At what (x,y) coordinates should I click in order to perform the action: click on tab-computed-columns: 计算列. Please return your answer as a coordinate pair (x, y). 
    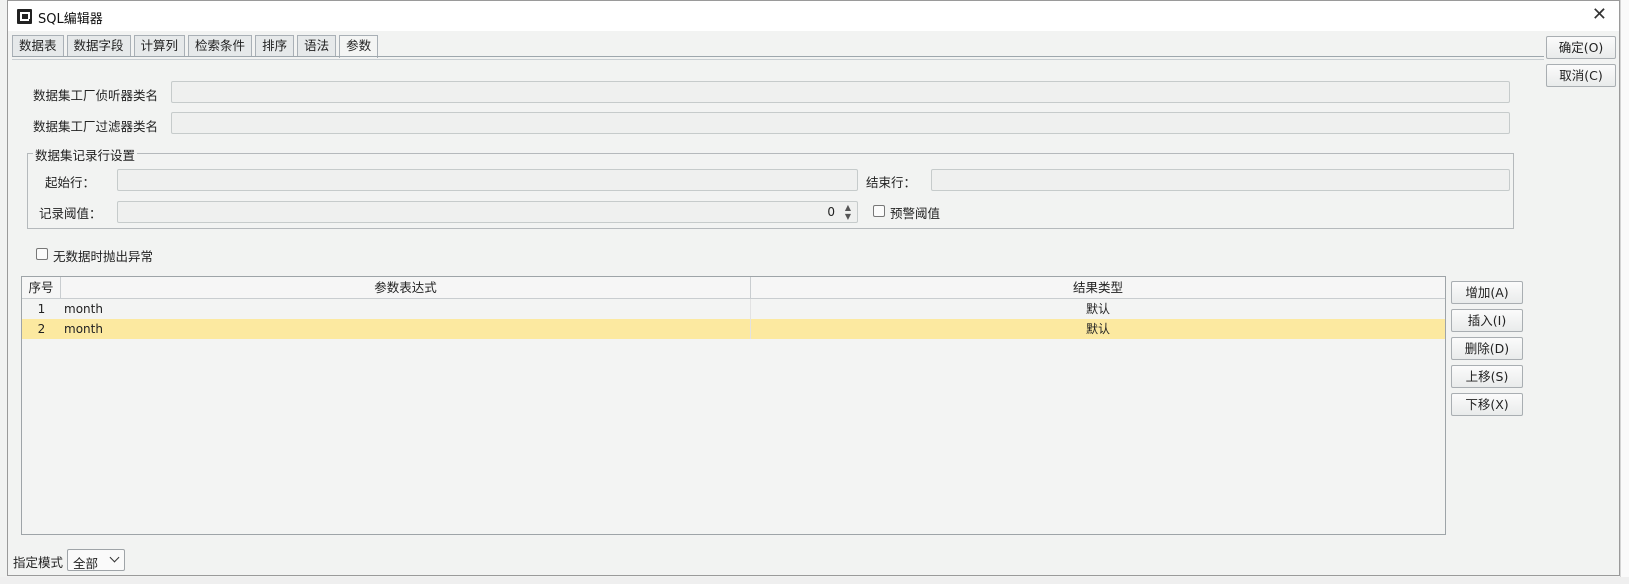
    Looking at the image, I should click on (159, 46).